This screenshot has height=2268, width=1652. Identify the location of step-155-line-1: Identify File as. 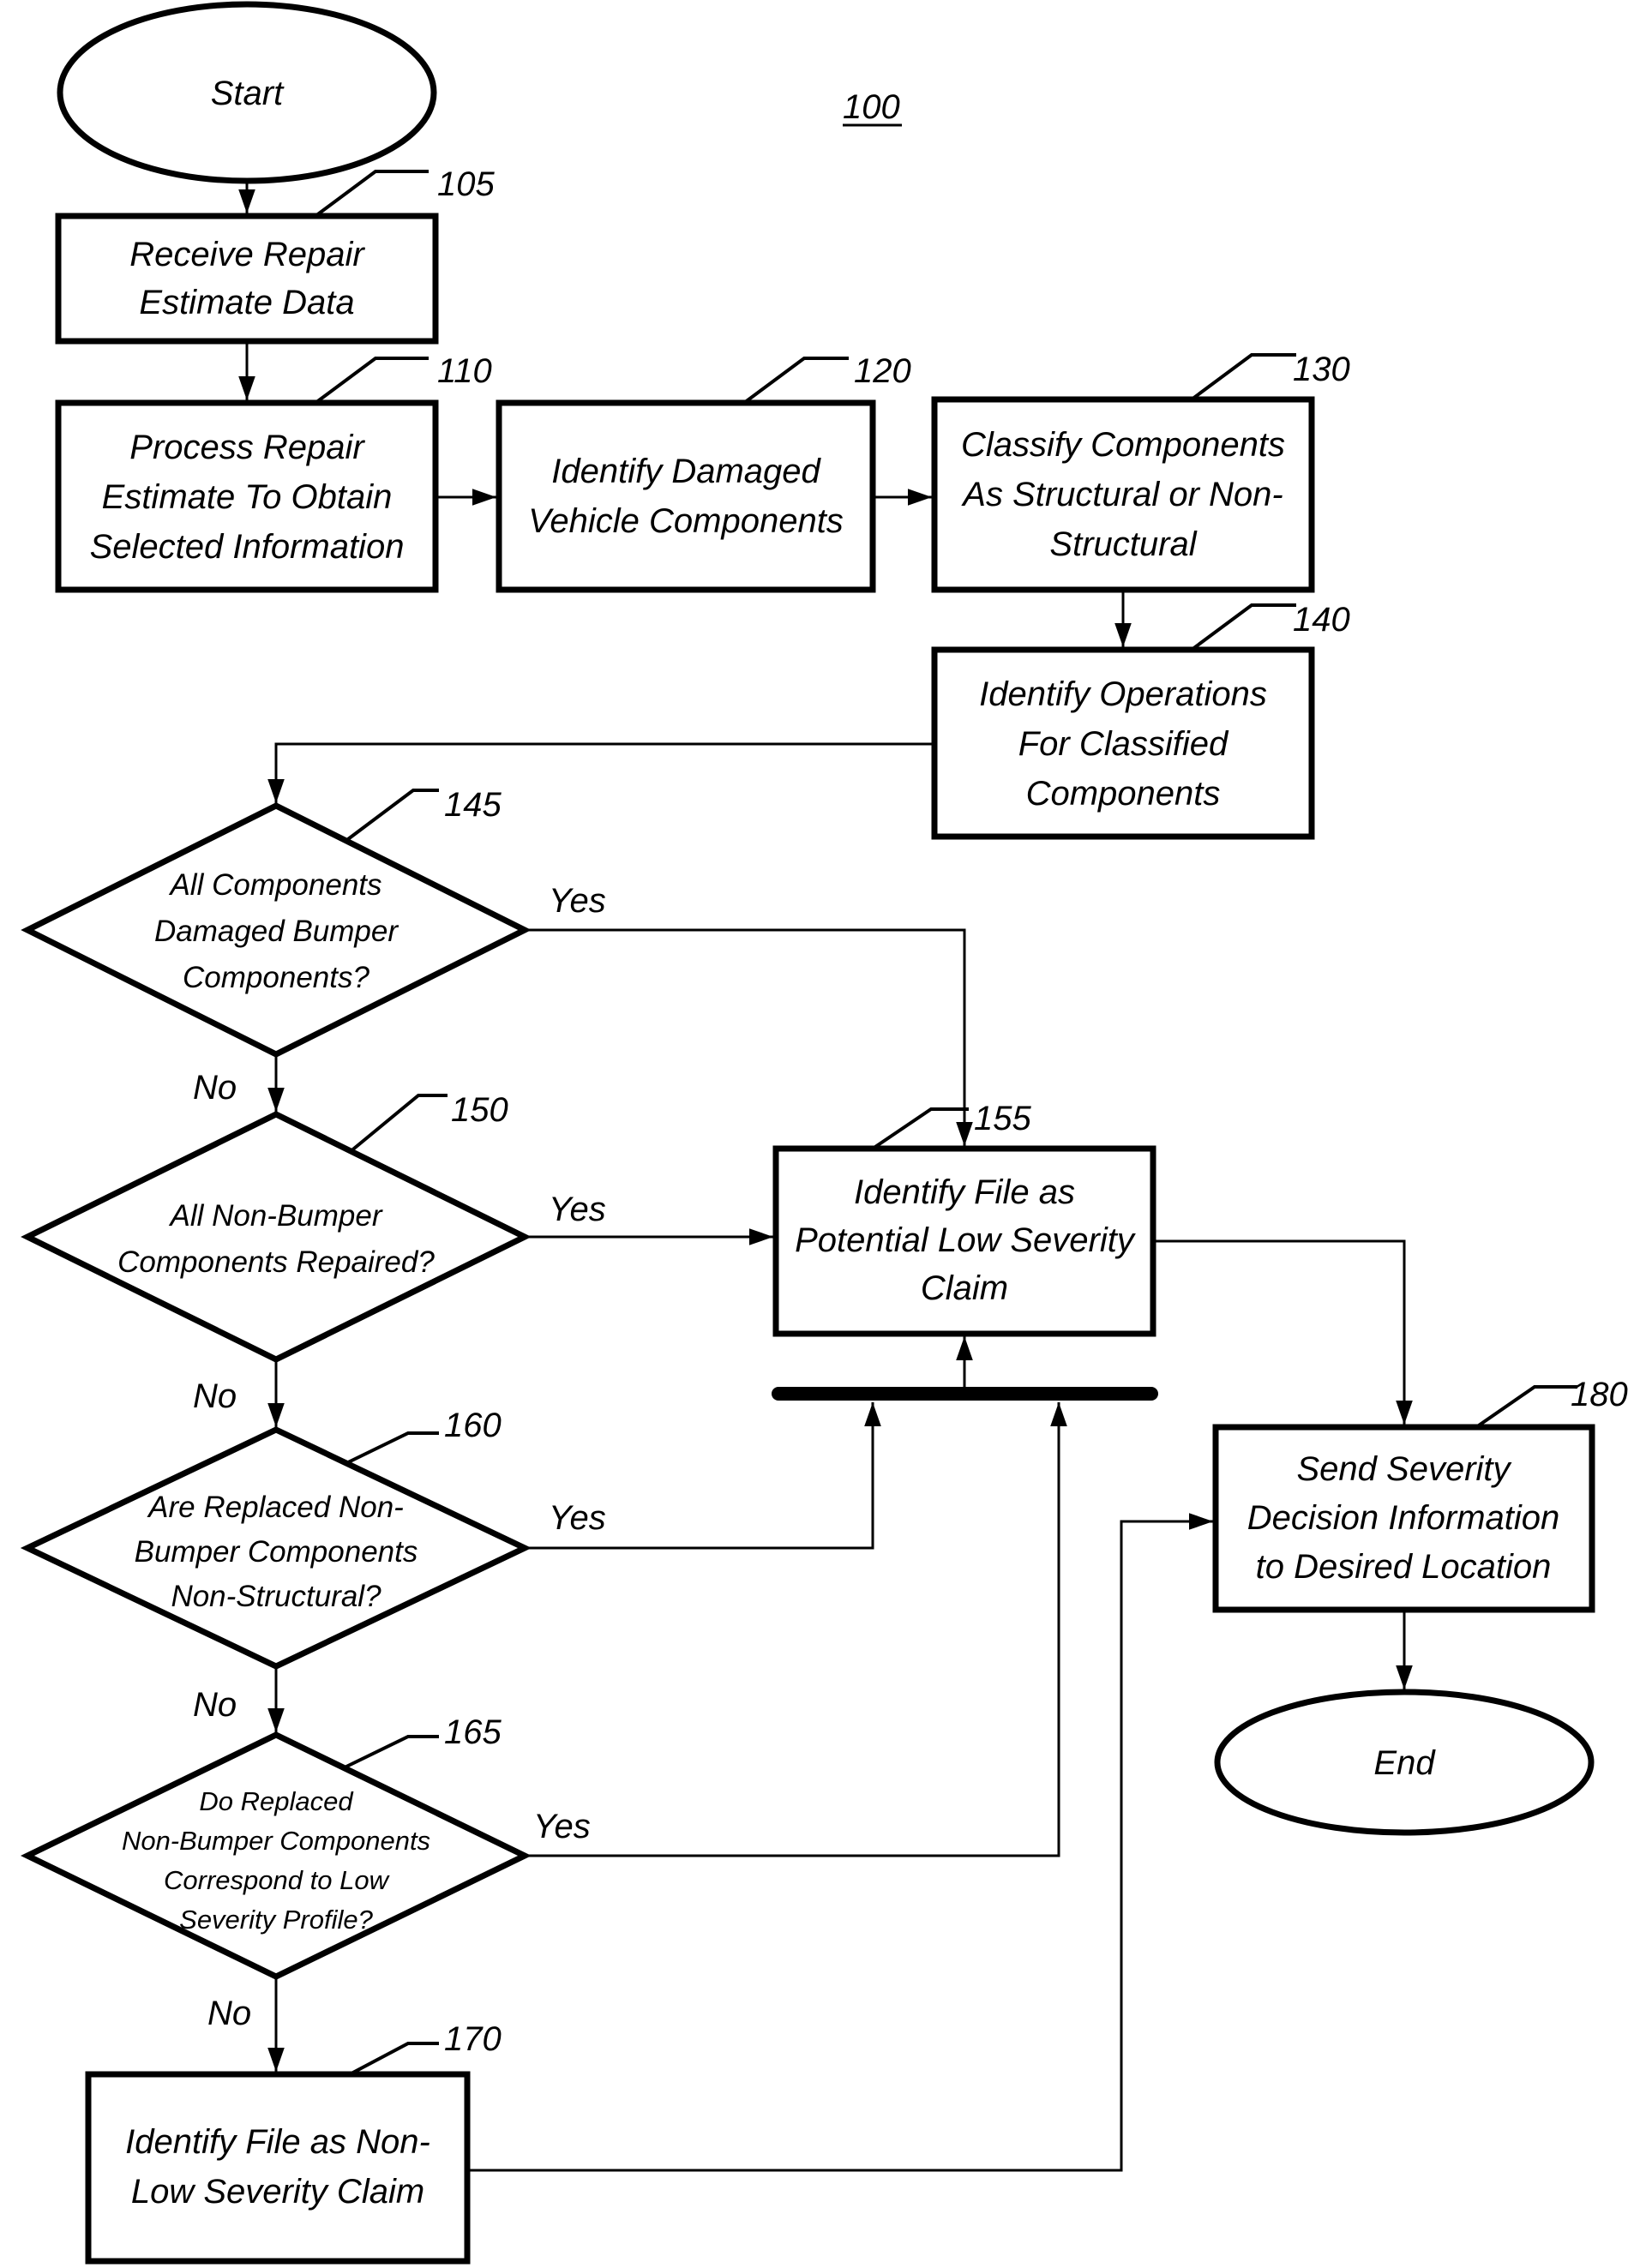
(964, 1192).